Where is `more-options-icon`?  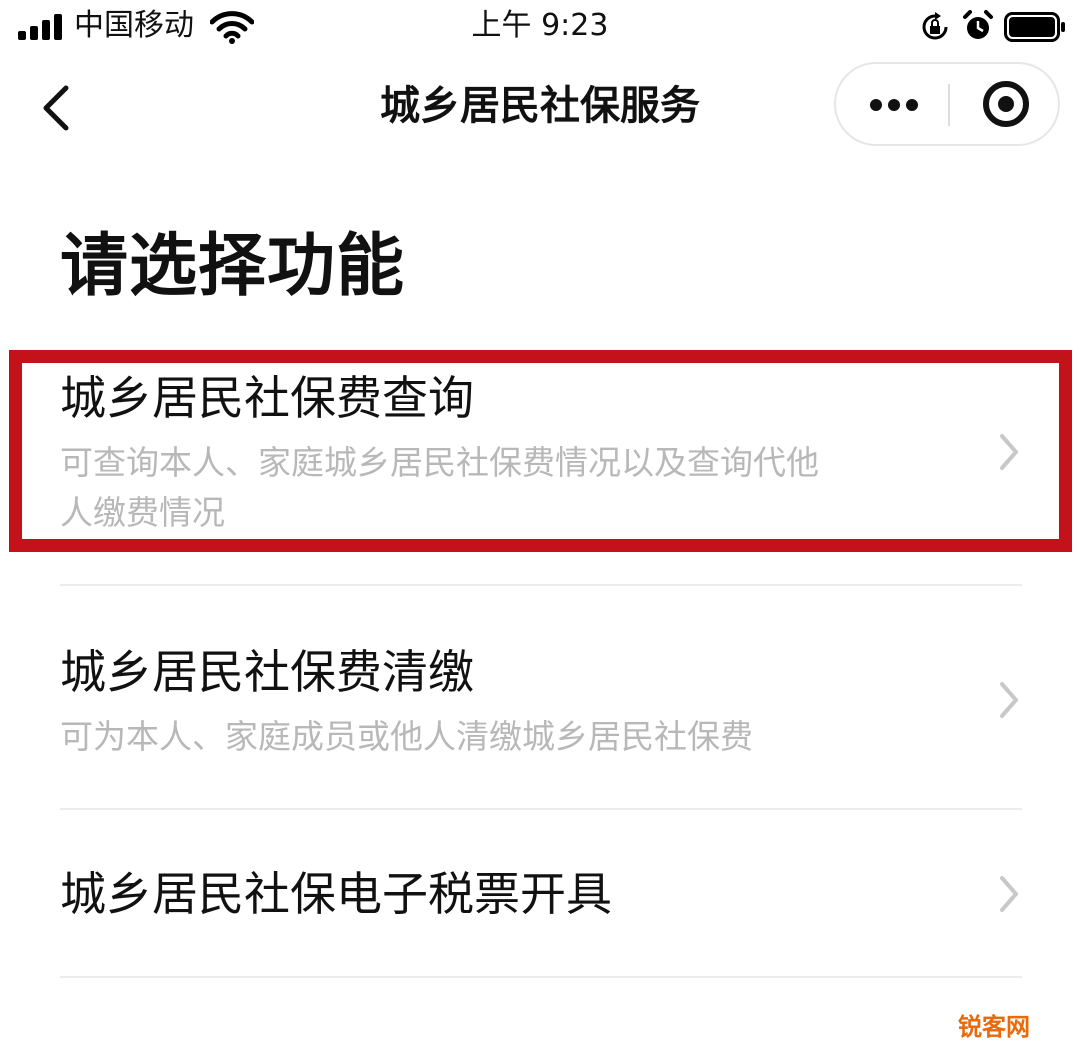
more-options-icon is located at coordinates (892, 104).